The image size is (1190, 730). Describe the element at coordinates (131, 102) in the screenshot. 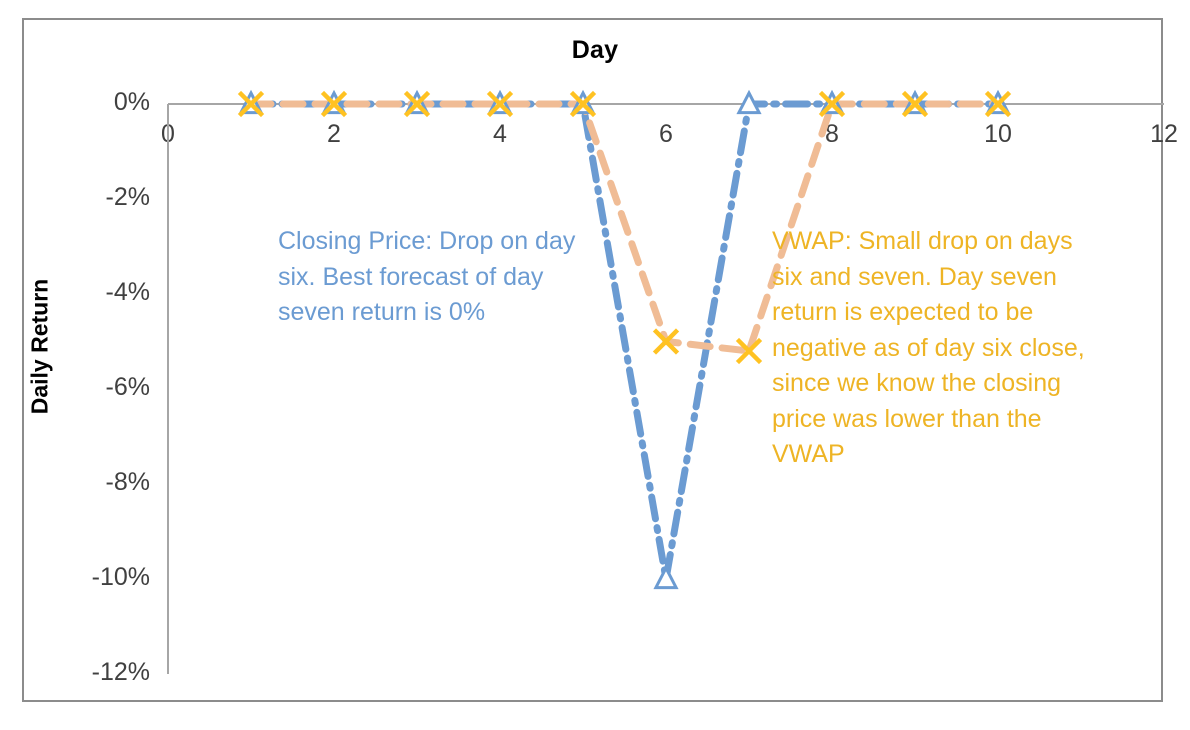

I see `y-tick-label: 0%` at that location.